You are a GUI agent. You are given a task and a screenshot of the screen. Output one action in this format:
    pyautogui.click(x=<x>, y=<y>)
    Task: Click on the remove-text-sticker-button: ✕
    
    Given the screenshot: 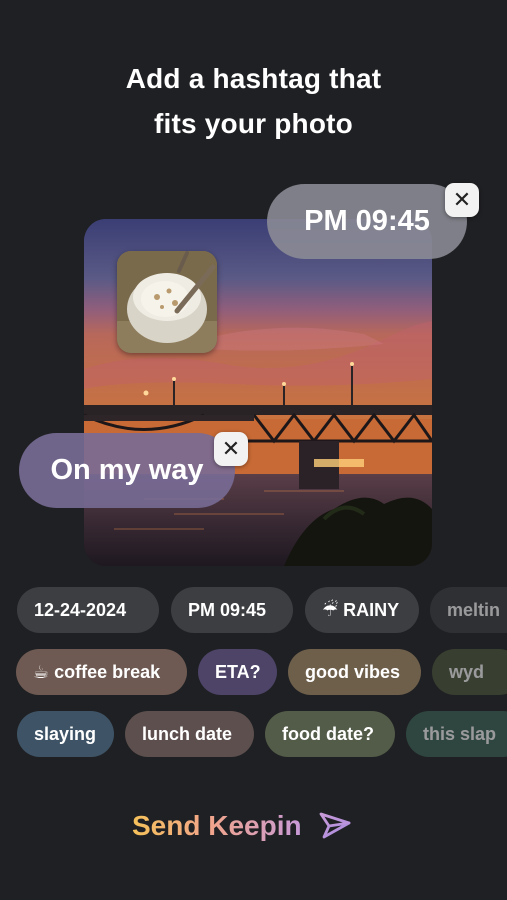 What is the action you would take?
    pyautogui.click(x=231, y=449)
    